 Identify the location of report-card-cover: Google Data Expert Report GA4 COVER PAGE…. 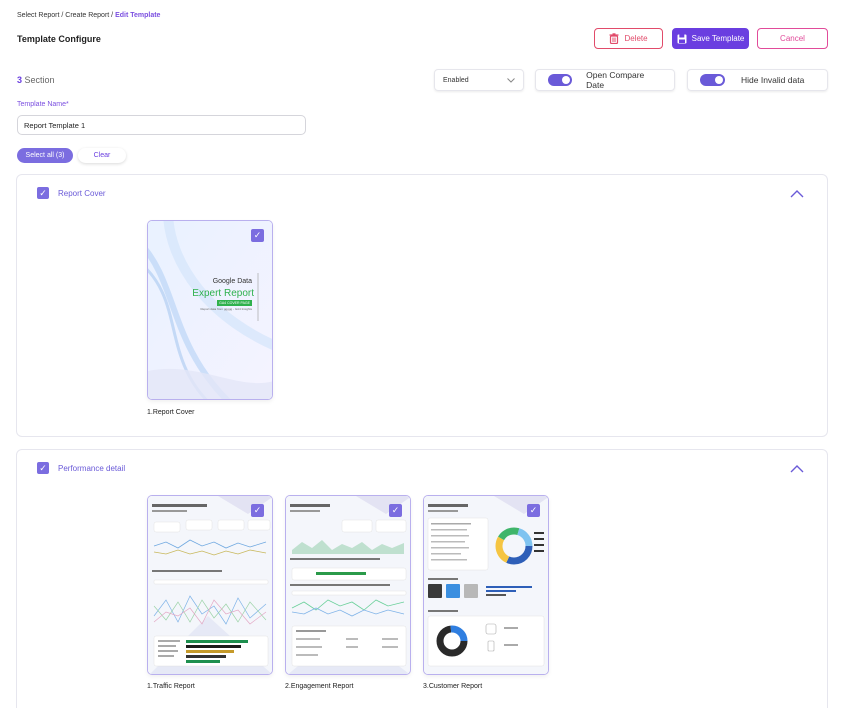
(210, 310).